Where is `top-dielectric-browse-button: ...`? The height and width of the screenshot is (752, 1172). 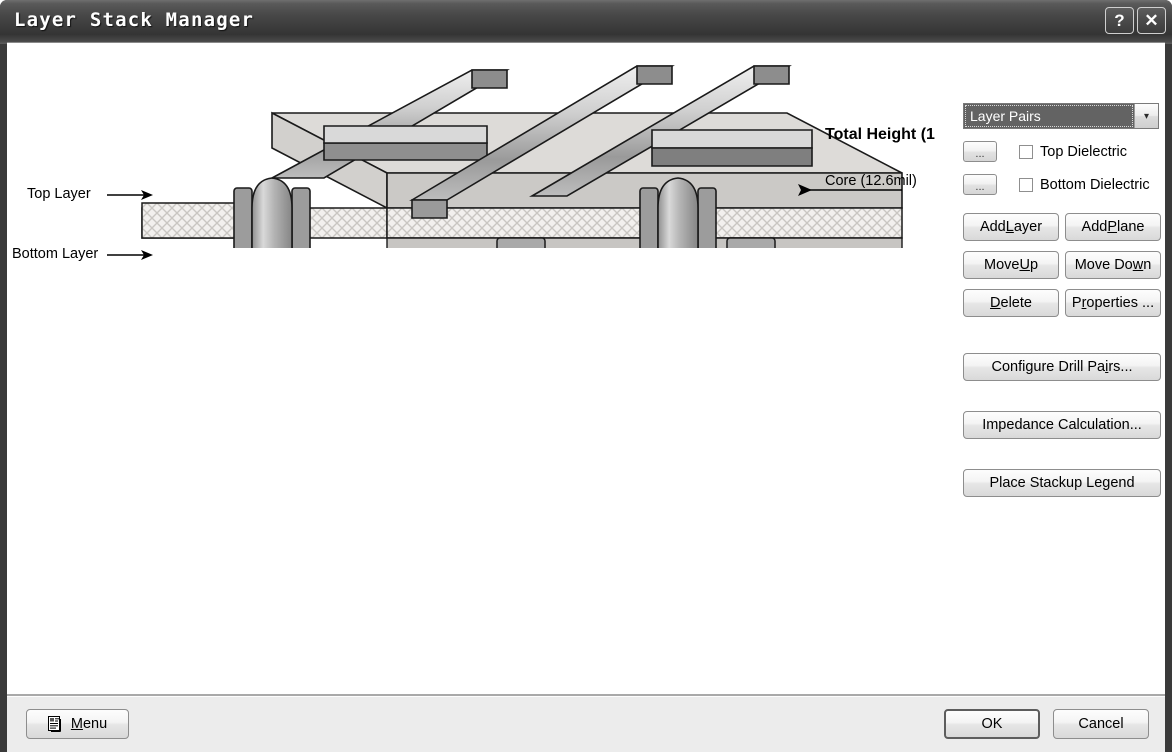
top-dielectric-browse-button: ... is located at coordinates (980, 151).